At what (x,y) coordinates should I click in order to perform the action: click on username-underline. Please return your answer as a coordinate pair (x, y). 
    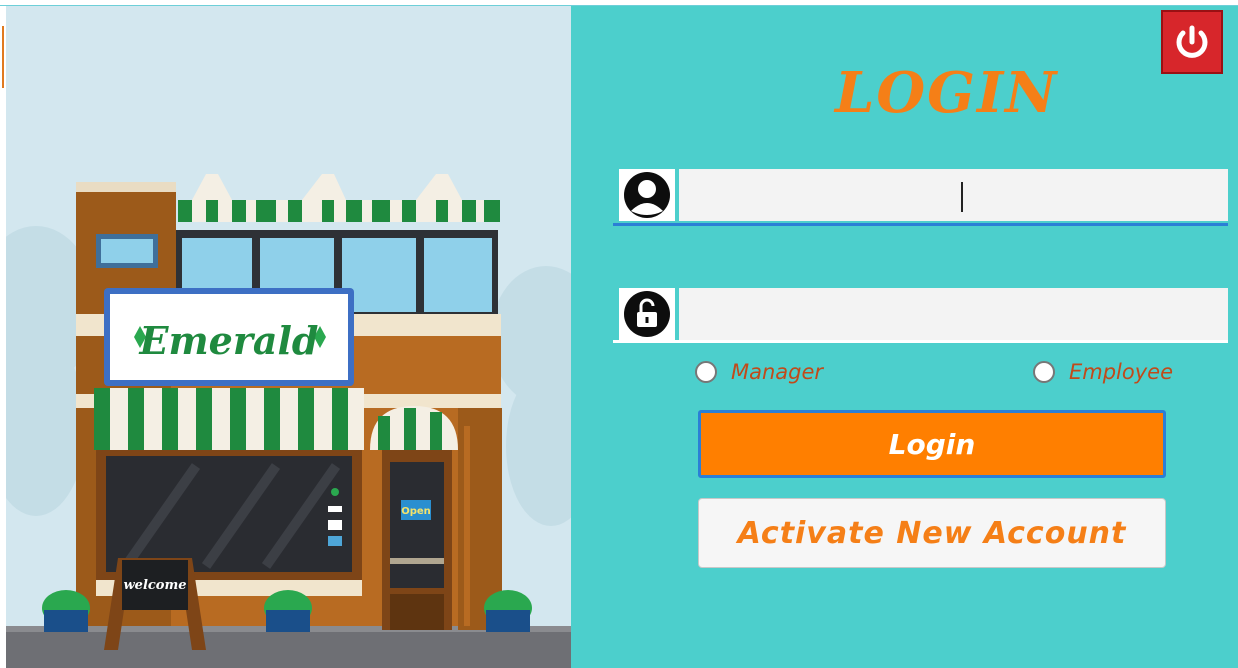
    Looking at the image, I should click on (920, 224).